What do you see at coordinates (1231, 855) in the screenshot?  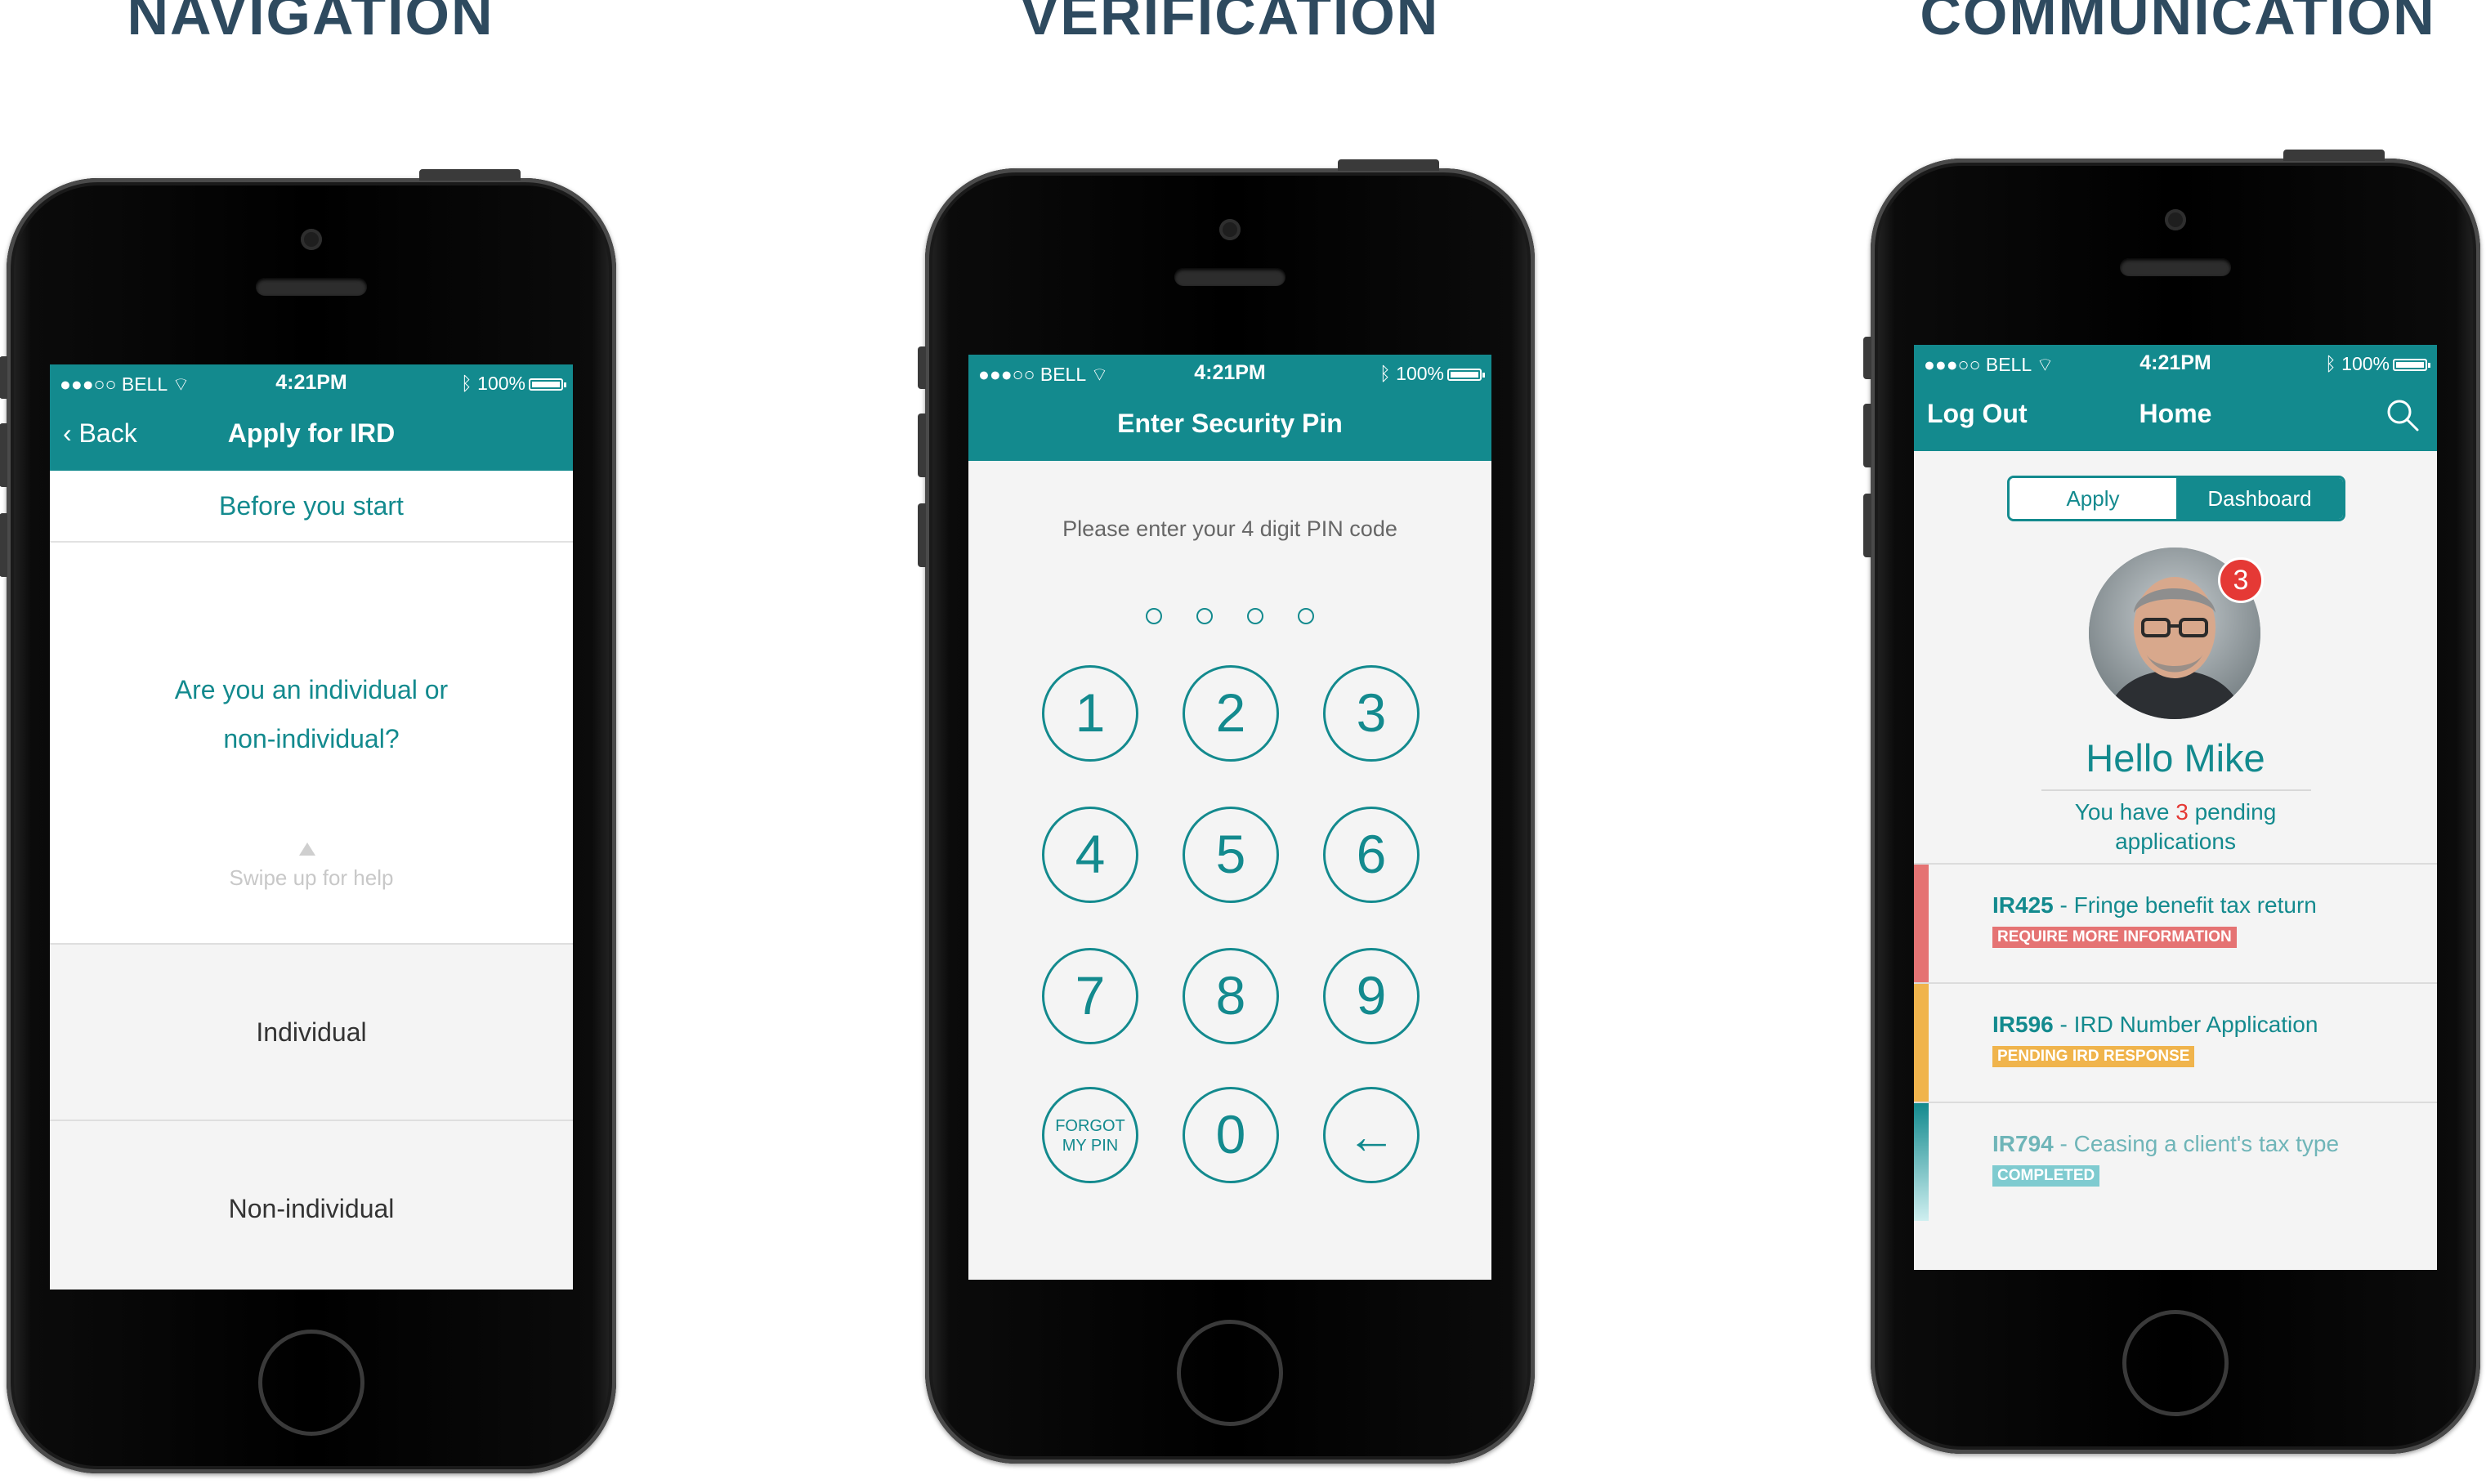 I see `key-5: 5` at bounding box center [1231, 855].